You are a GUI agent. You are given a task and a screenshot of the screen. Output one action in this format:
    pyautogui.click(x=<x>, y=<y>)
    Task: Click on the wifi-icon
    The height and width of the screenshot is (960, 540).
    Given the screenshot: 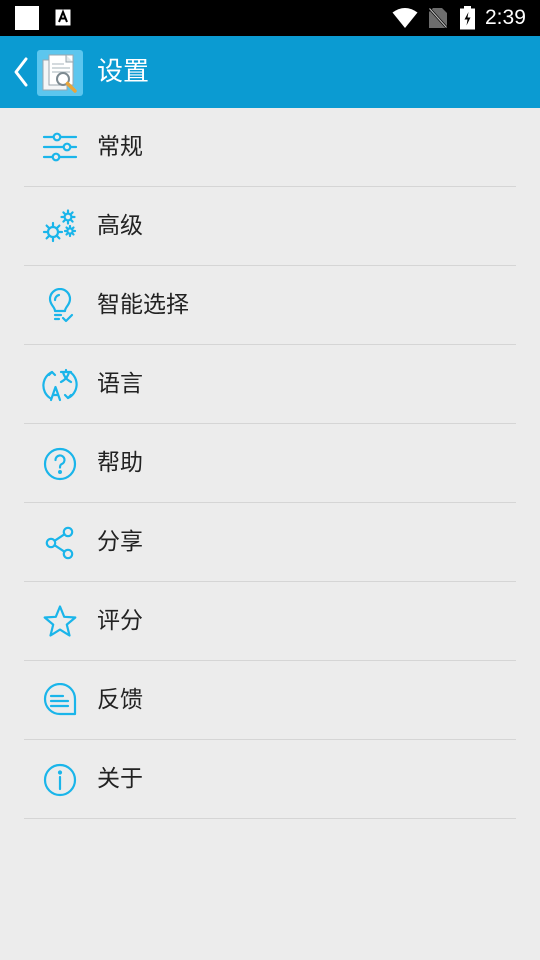 What is the action you would take?
    pyautogui.click(x=405, y=18)
    